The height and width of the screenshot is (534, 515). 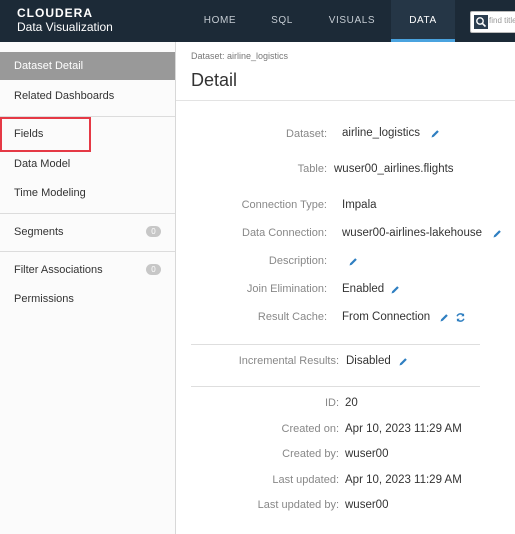 I want to click on filter-associations-count-badge: 0, so click(x=153, y=269).